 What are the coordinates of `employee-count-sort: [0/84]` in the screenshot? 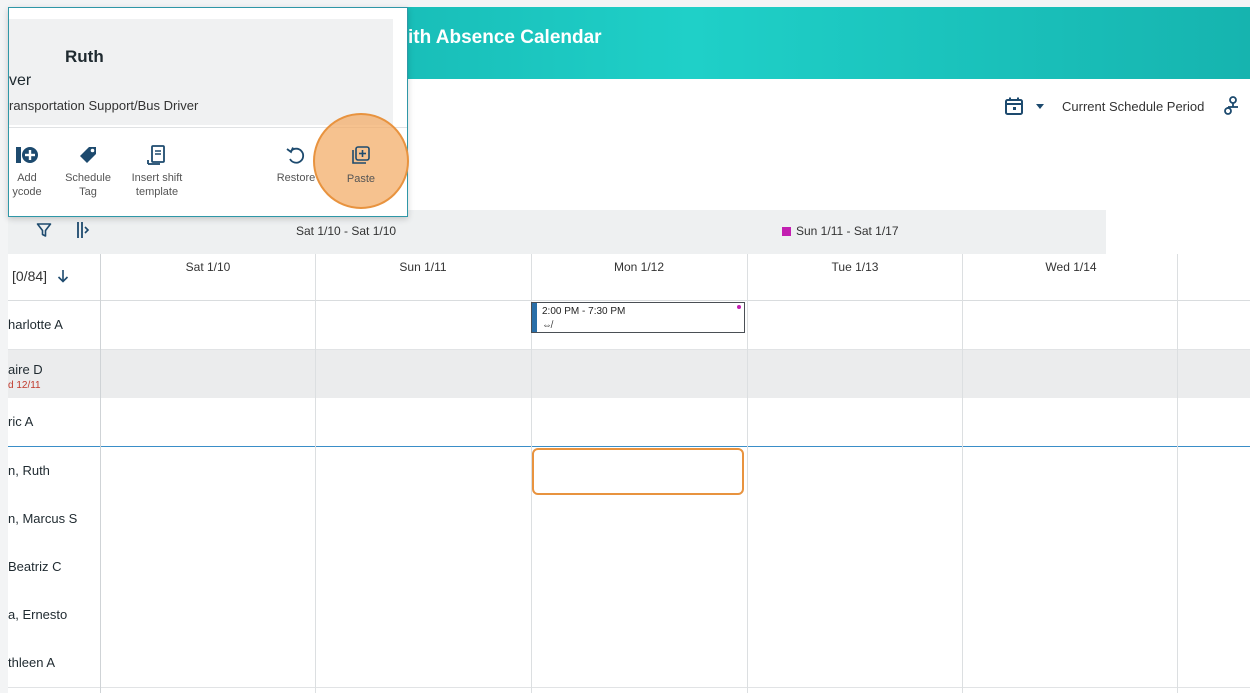 It's located at (40, 276).